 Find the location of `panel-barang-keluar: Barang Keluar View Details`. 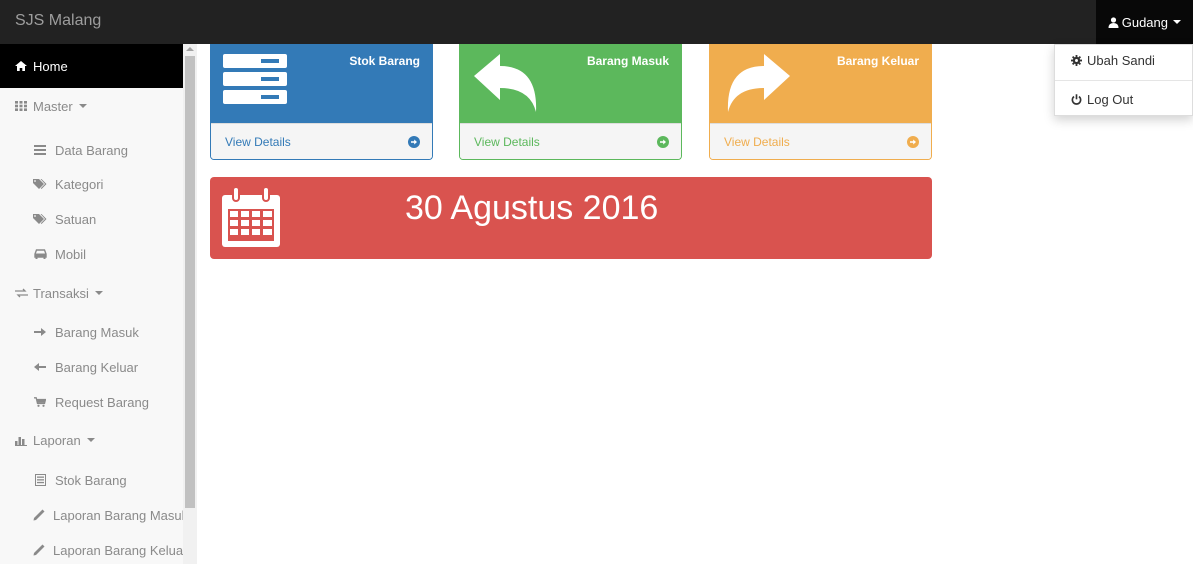

panel-barang-keluar: Barang Keluar View Details is located at coordinates (820, 102).